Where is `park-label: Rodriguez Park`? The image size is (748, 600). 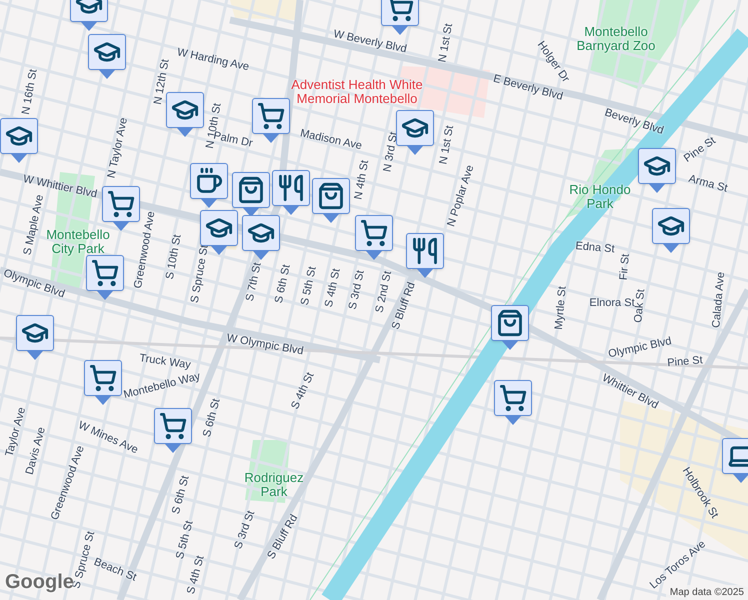 park-label: Rodriguez Park is located at coordinates (274, 485).